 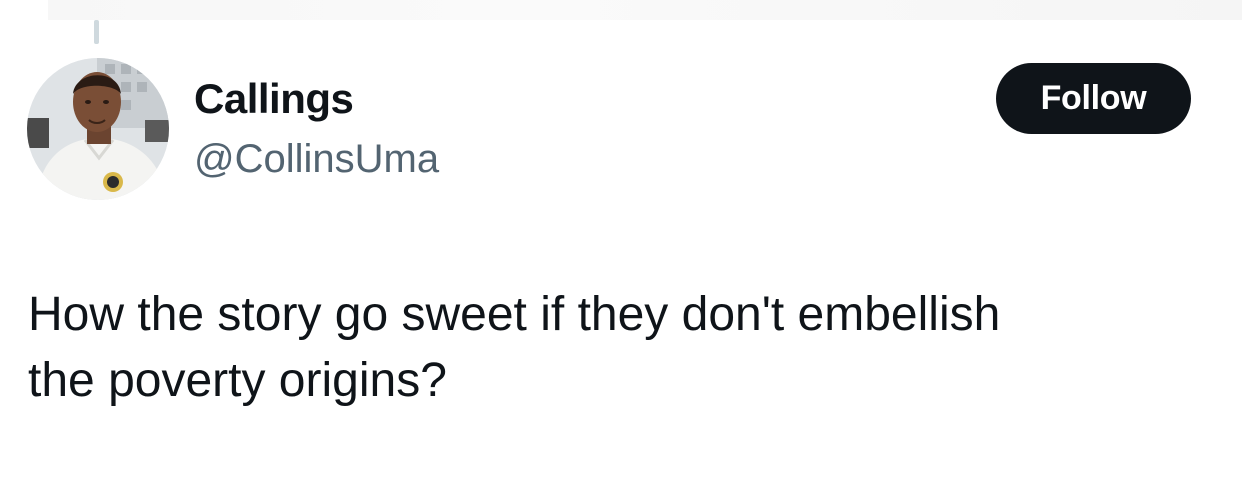 I want to click on thread-connector-line, so click(x=96, y=32).